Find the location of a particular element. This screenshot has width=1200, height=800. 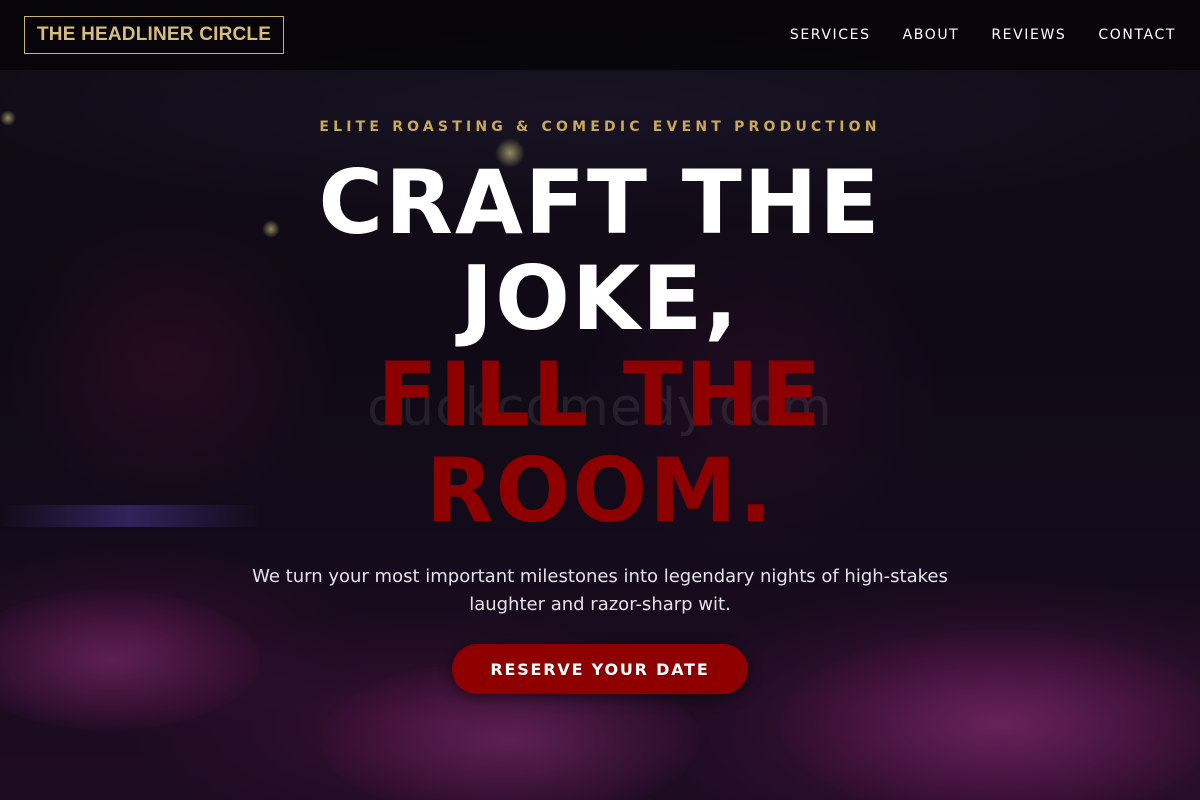

nav-link-services: SERVICES is located at coordinates (830, 35).